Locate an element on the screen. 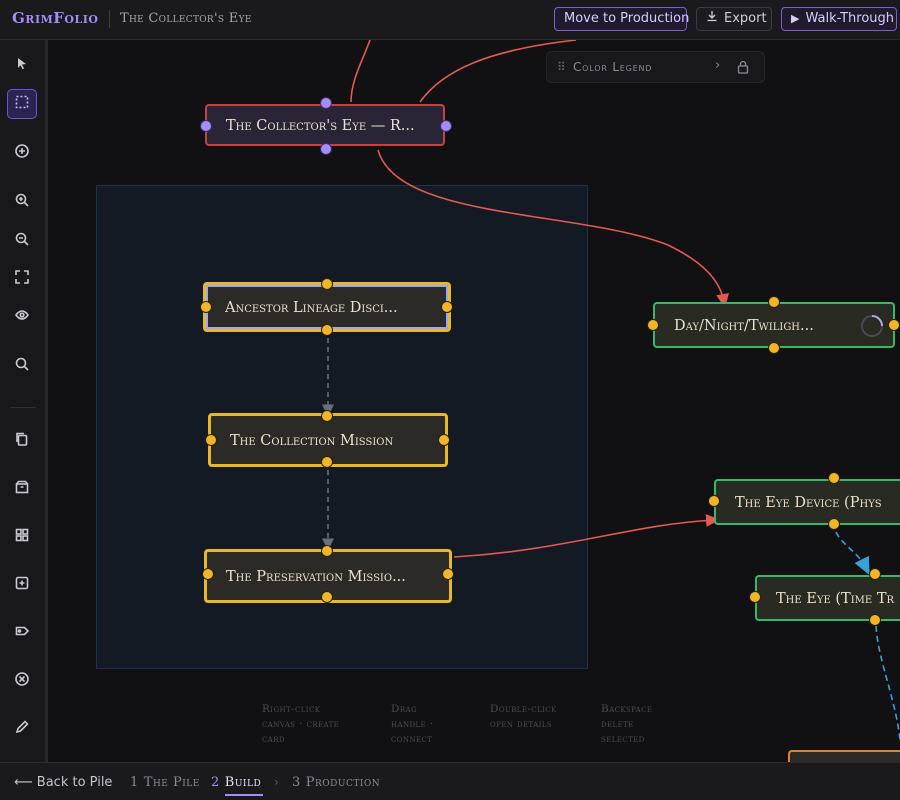 This screenshot has width=900, height=800. add-node-tool-button is located at coordinates (22, 153).